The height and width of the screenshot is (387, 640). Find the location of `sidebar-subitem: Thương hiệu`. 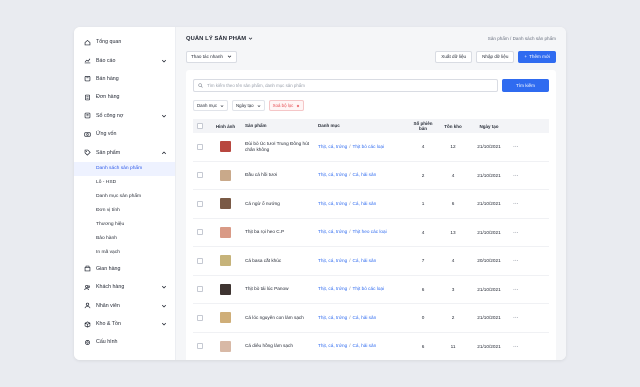

sidebar-subitem: Thương hiệu is located at coordinates (124, 225).